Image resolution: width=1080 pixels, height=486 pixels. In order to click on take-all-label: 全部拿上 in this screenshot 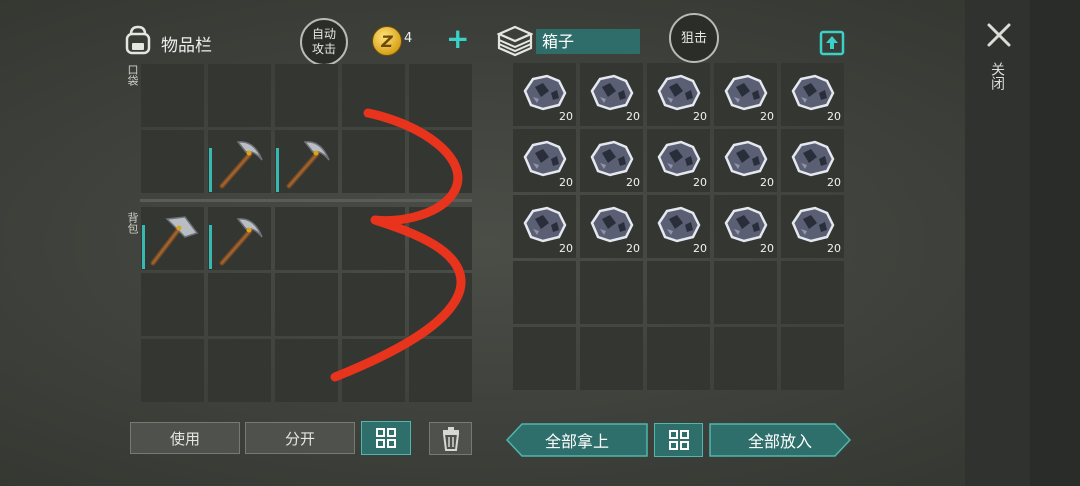, I will do `click(576, 441)`.